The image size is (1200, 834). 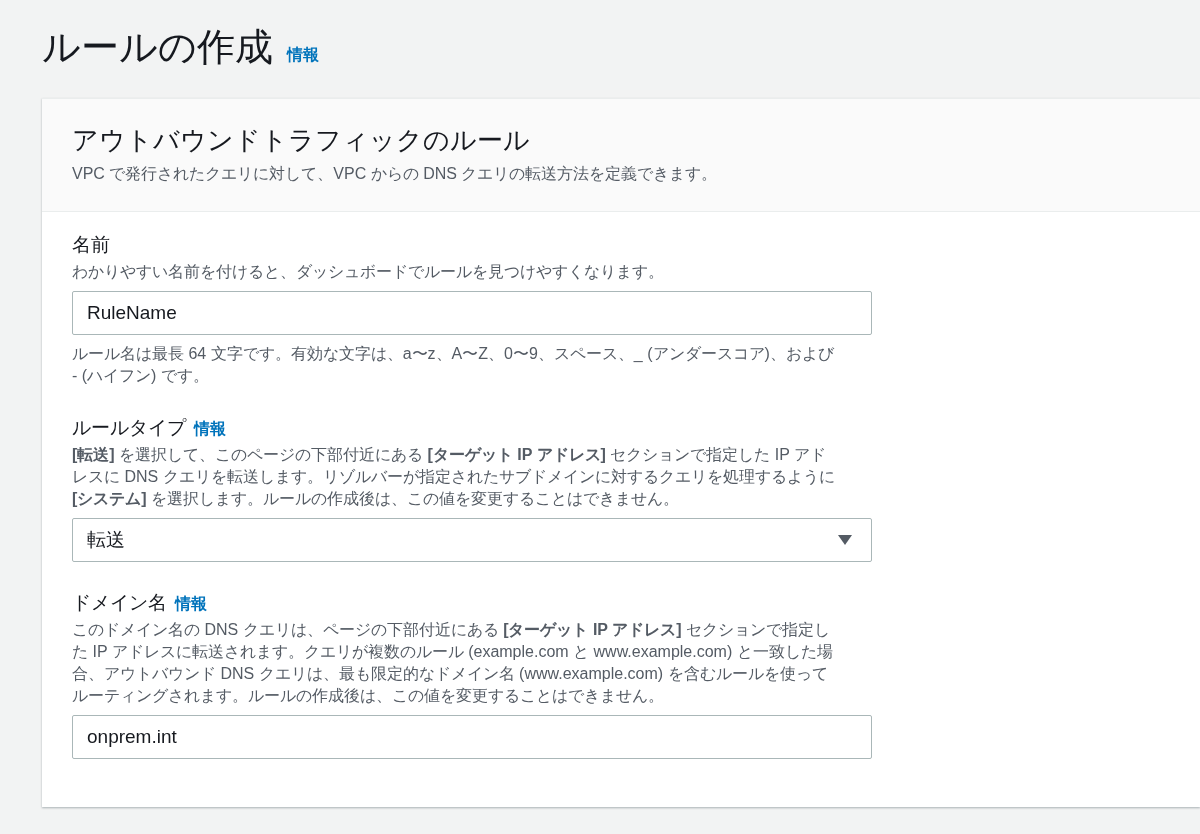 I want to click on field-description: このドメイン名の DNS クエリは、ページの下部付近にある [ターゲット IP アドレス] セクションで指定した IP アドレスに転送されます。クエリが複数のルール (example.com と www.example.com) と一致した場合、アウトバウンド DNS クエリは、最も限定的なドメイン名 (www.example.com) を含むルールを使ってルーティングされます。ルールの作成後は、この値を変更することはできません。, so click(x=453, y=663).